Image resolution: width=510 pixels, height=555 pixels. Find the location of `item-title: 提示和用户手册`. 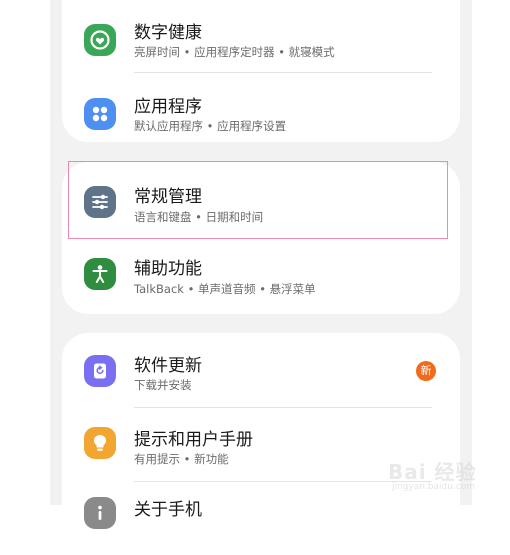

item-title: 提示和用户手册 is located at coordinates (193, 440).